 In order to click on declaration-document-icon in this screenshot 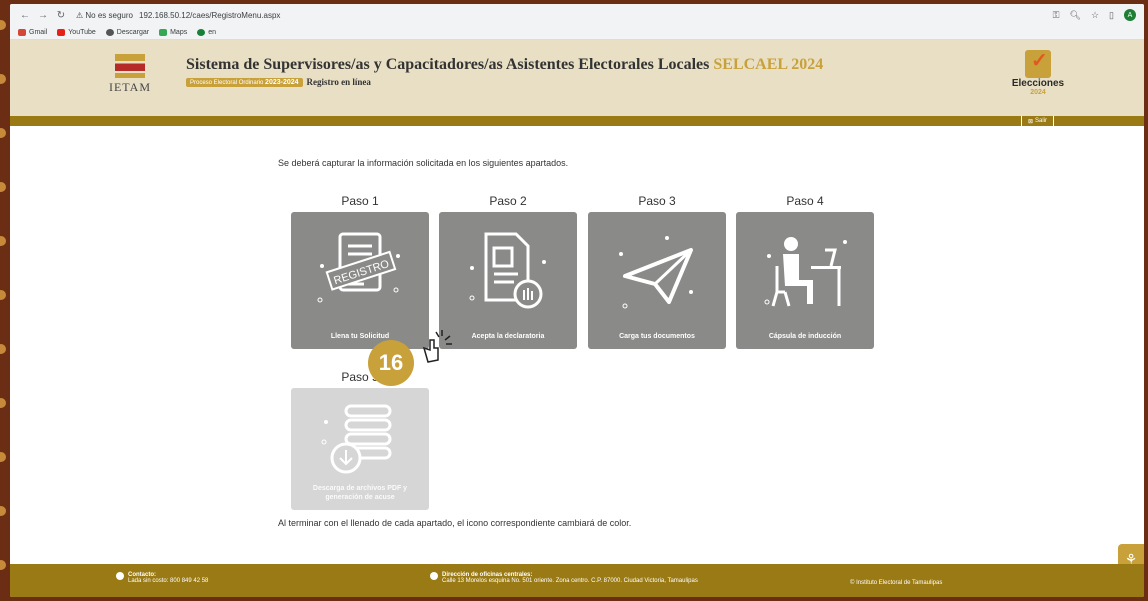, I will do `click(507, 270)`.